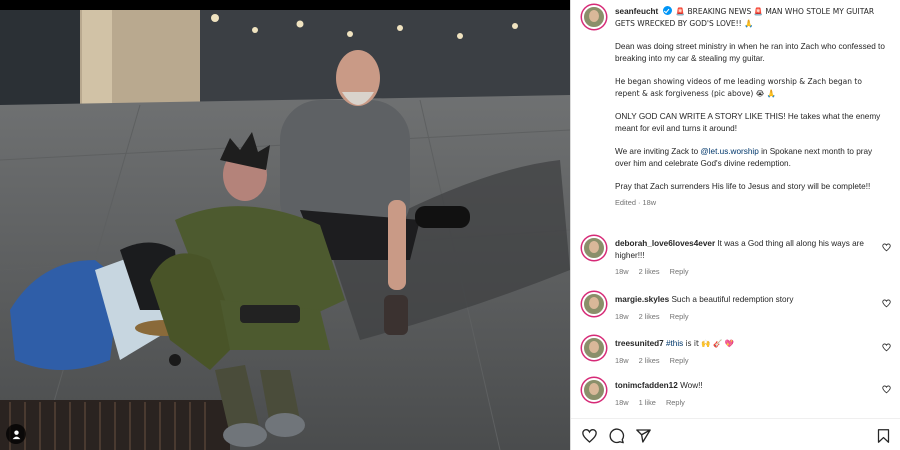 The width and height of the screenshot is (900, 450). I want to click on mention-link: @let.us.worship, so click(729, 151).